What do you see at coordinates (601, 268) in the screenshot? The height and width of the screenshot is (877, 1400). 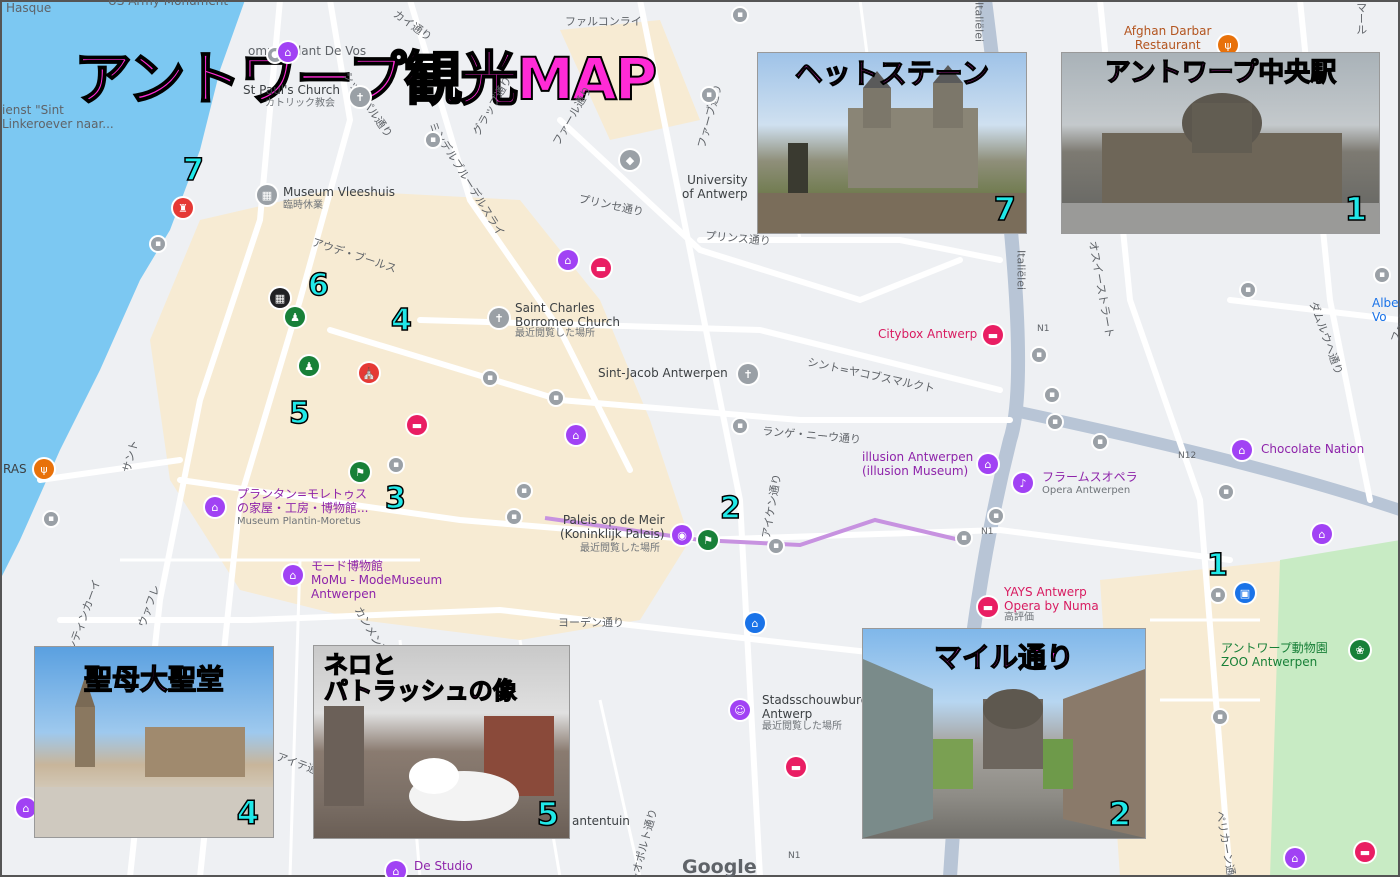 I see `hotel-icon-north: ▬` at bounding box center [601, 268].